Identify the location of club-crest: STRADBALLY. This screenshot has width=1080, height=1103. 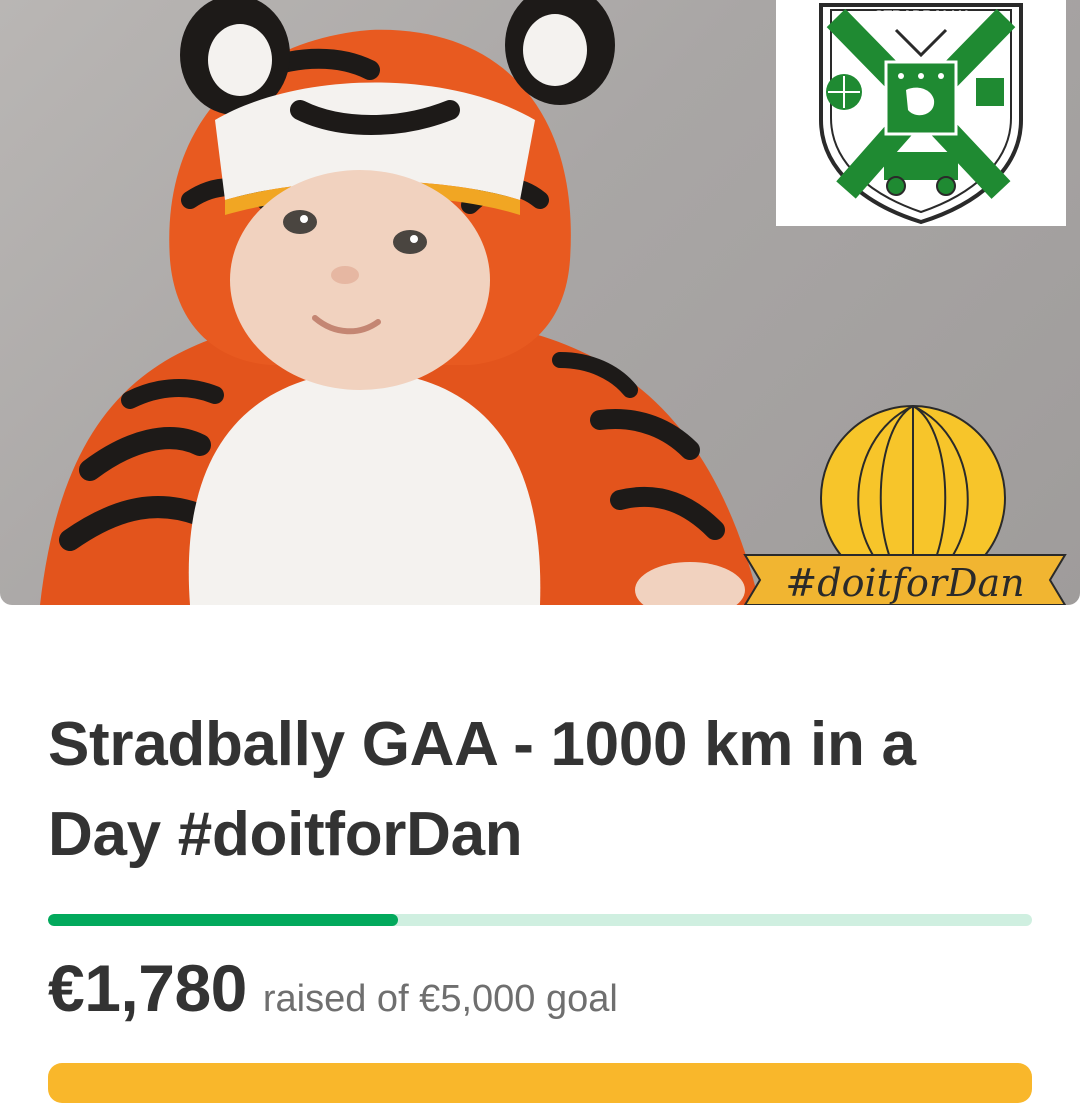
(921, 113).